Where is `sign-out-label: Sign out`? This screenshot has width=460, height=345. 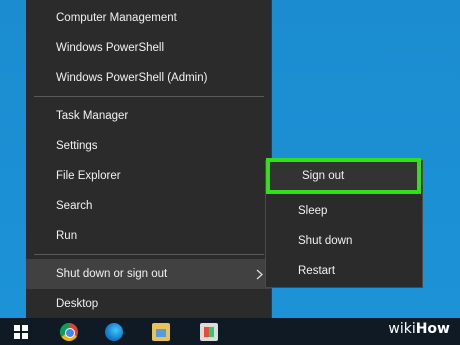 sign-out-label: Sign out is located at coordinates (323, 176).